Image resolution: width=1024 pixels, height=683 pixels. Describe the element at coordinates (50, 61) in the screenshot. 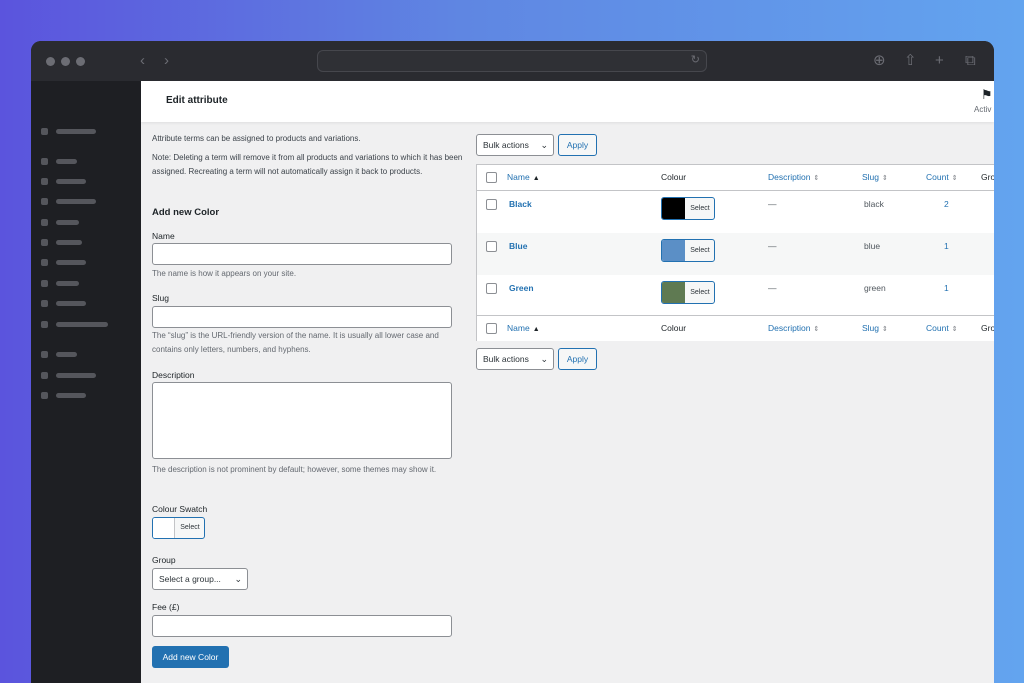

I see `close-window-dot` at that location.